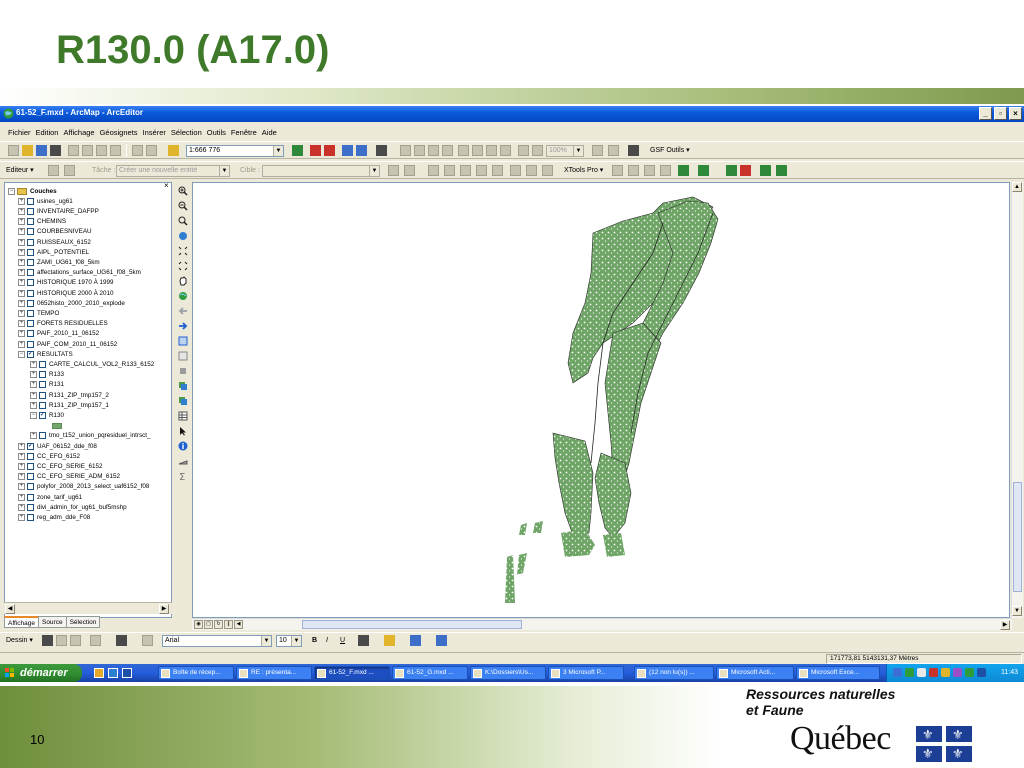 The height and width of the screenshot is (768, 1024). Describe the element at coordinates (78, 133) in the screenshot. I see `menu-affichage: Affichage` at that location.